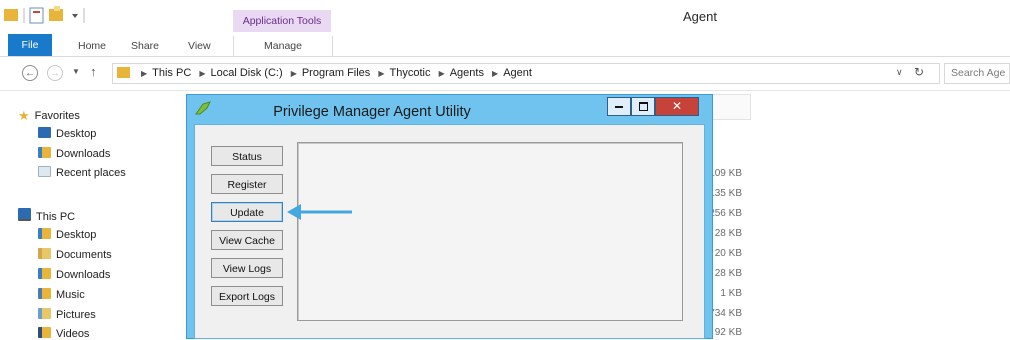 The image size is (1010, 340). What do you see at coordinates (76, 315) in the screenshot?
I see `nav-label: Pictures` at bounding box center [76, 315].